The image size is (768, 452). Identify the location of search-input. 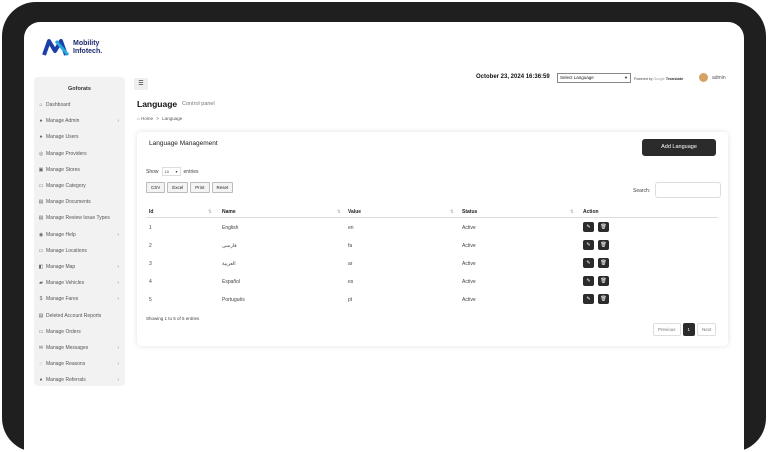
(688, 190).